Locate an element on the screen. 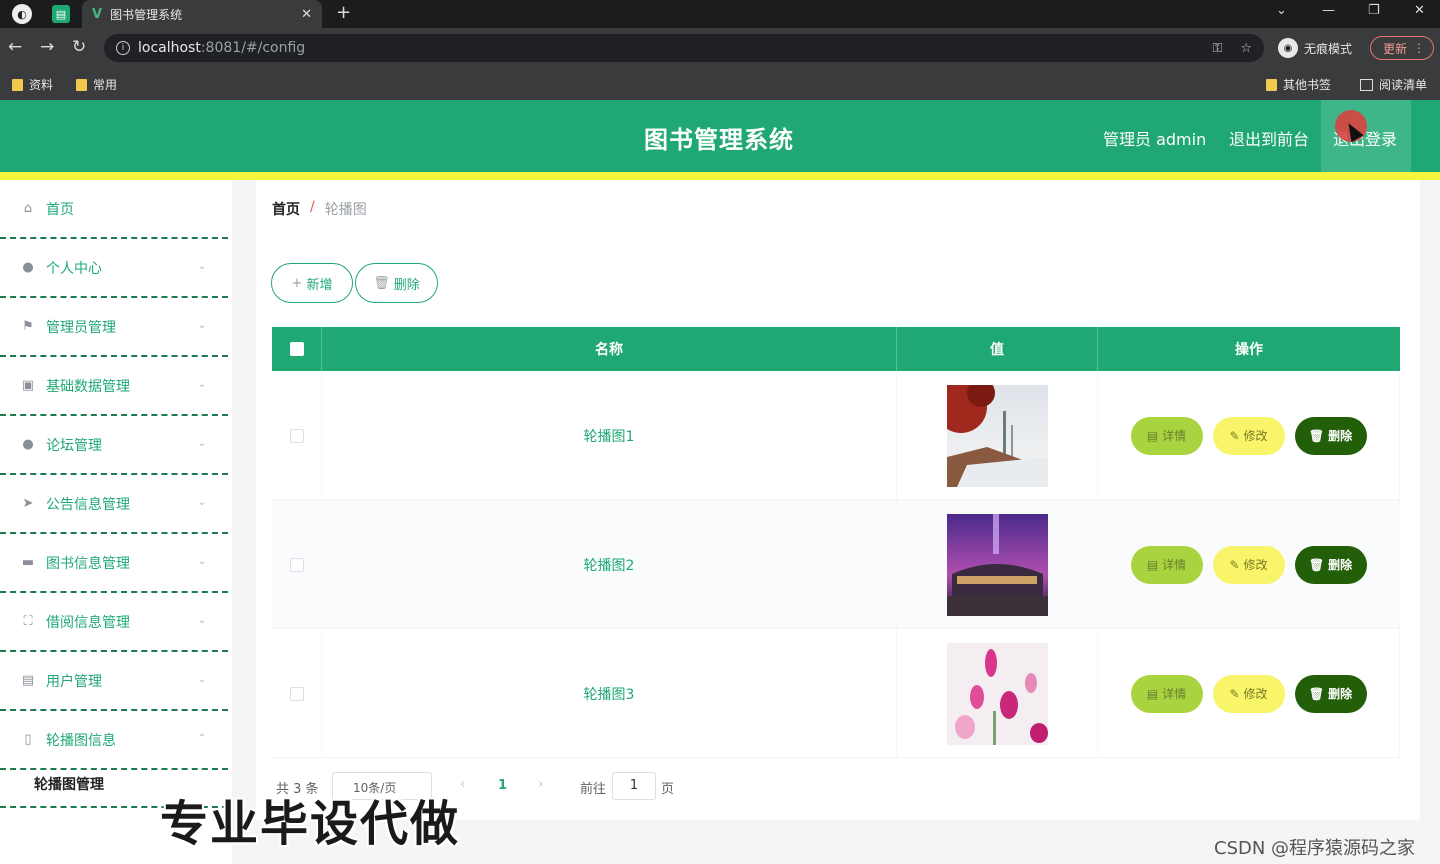  bookmark-label: 资料 is located at coordinates (41, 85).